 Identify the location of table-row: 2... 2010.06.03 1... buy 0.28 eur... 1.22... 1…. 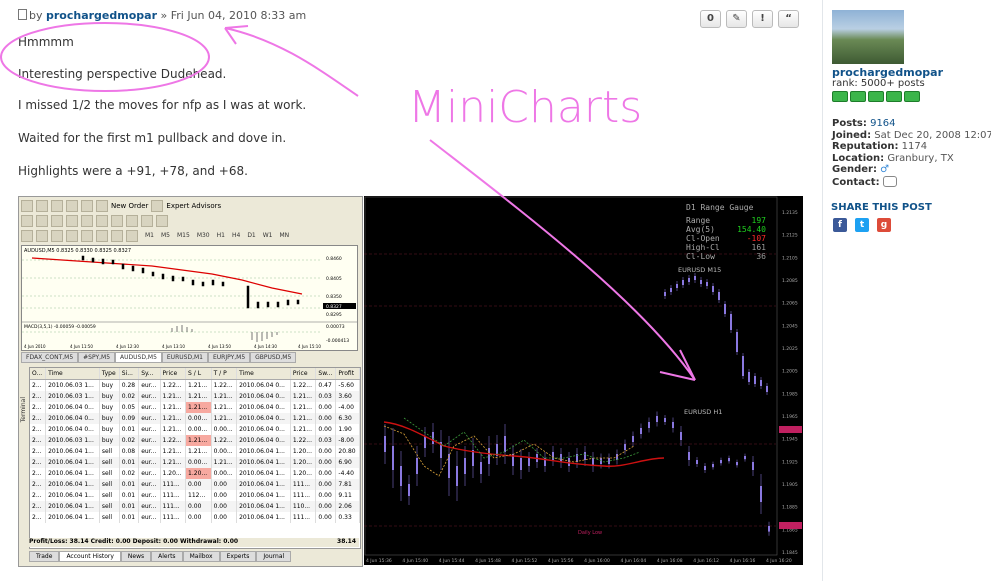
(195, 385).